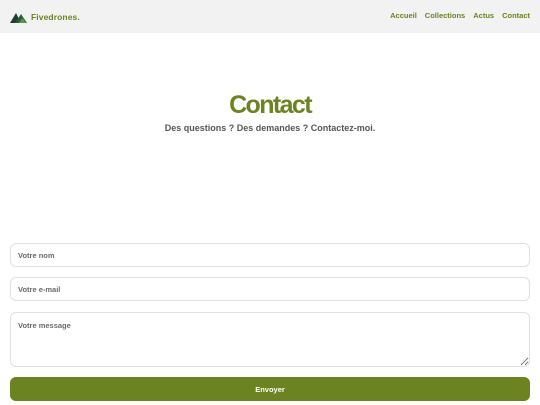 The image size is (540, 405). I want to click on main-nav: Accueil Collections Actus Contact, so click(460, 15).